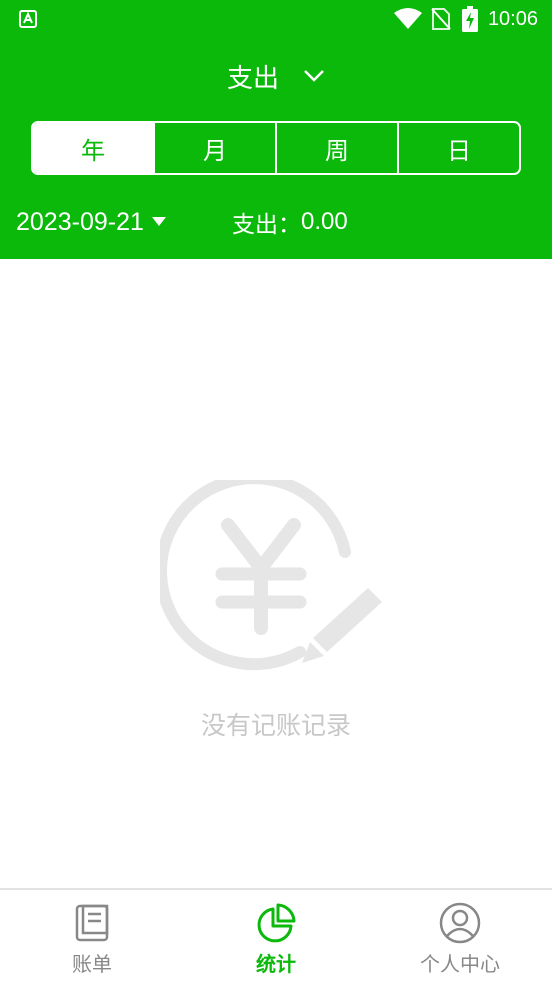  What do you see at coordinates (276, 964) in the screenshot?
I see `tabbar-label-statistics: 统计` at bounding box center [276, 964].